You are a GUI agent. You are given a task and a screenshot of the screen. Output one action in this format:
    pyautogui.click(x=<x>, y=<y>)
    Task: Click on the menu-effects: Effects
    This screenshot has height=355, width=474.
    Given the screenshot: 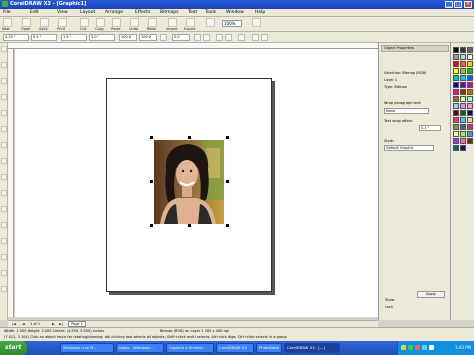 What is the action you would take?
    pyautogui.click(x=142, y=12)
    